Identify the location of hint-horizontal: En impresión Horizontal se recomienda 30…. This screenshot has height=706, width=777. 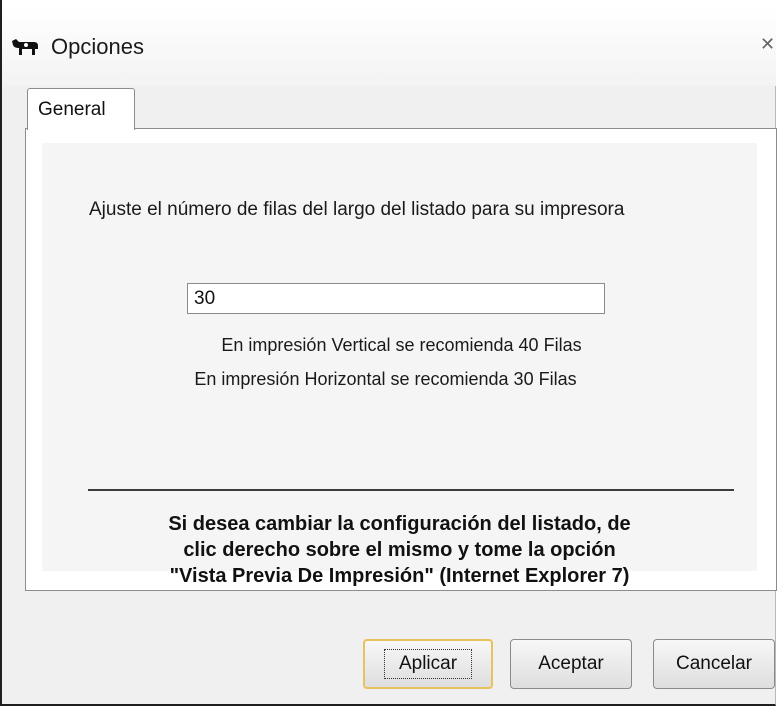
(385, 379).